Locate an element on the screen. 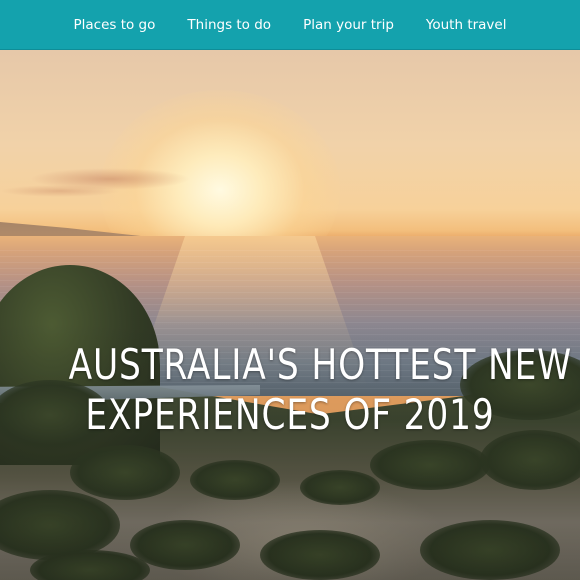  headline-line-2: EXPERIENCES OF 2019 is located at coordinates (290, 414).